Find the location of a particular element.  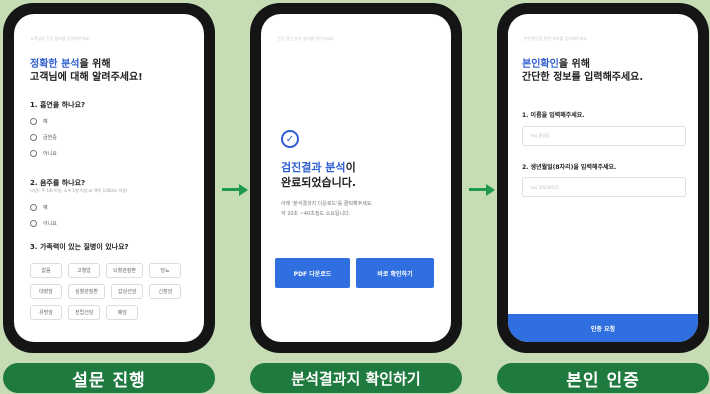

birthdate-label: 2. 생년월일(8자리)을 입력해주세요. is located at coordinates (569, 167).